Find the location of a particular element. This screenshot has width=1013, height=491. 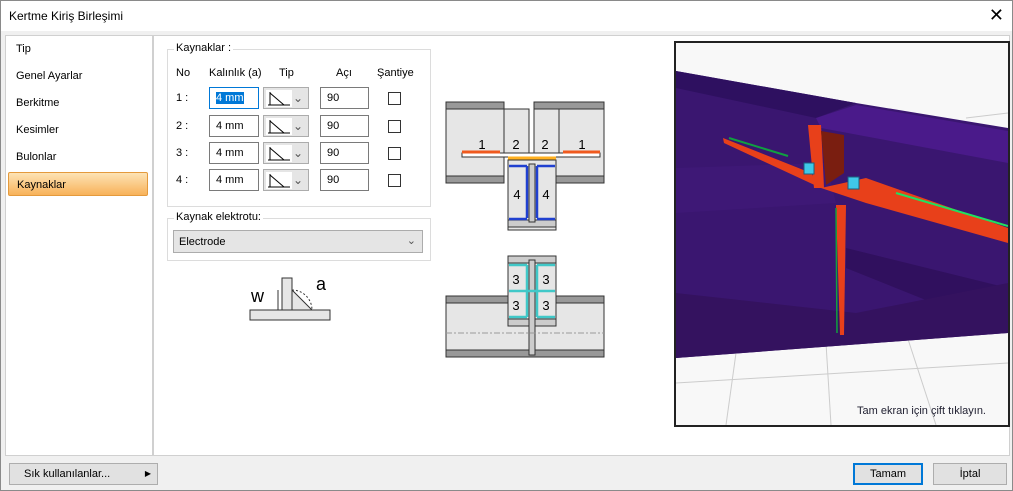

electrode-select: Electrode ⌄ is located at coordinates (298, 241).